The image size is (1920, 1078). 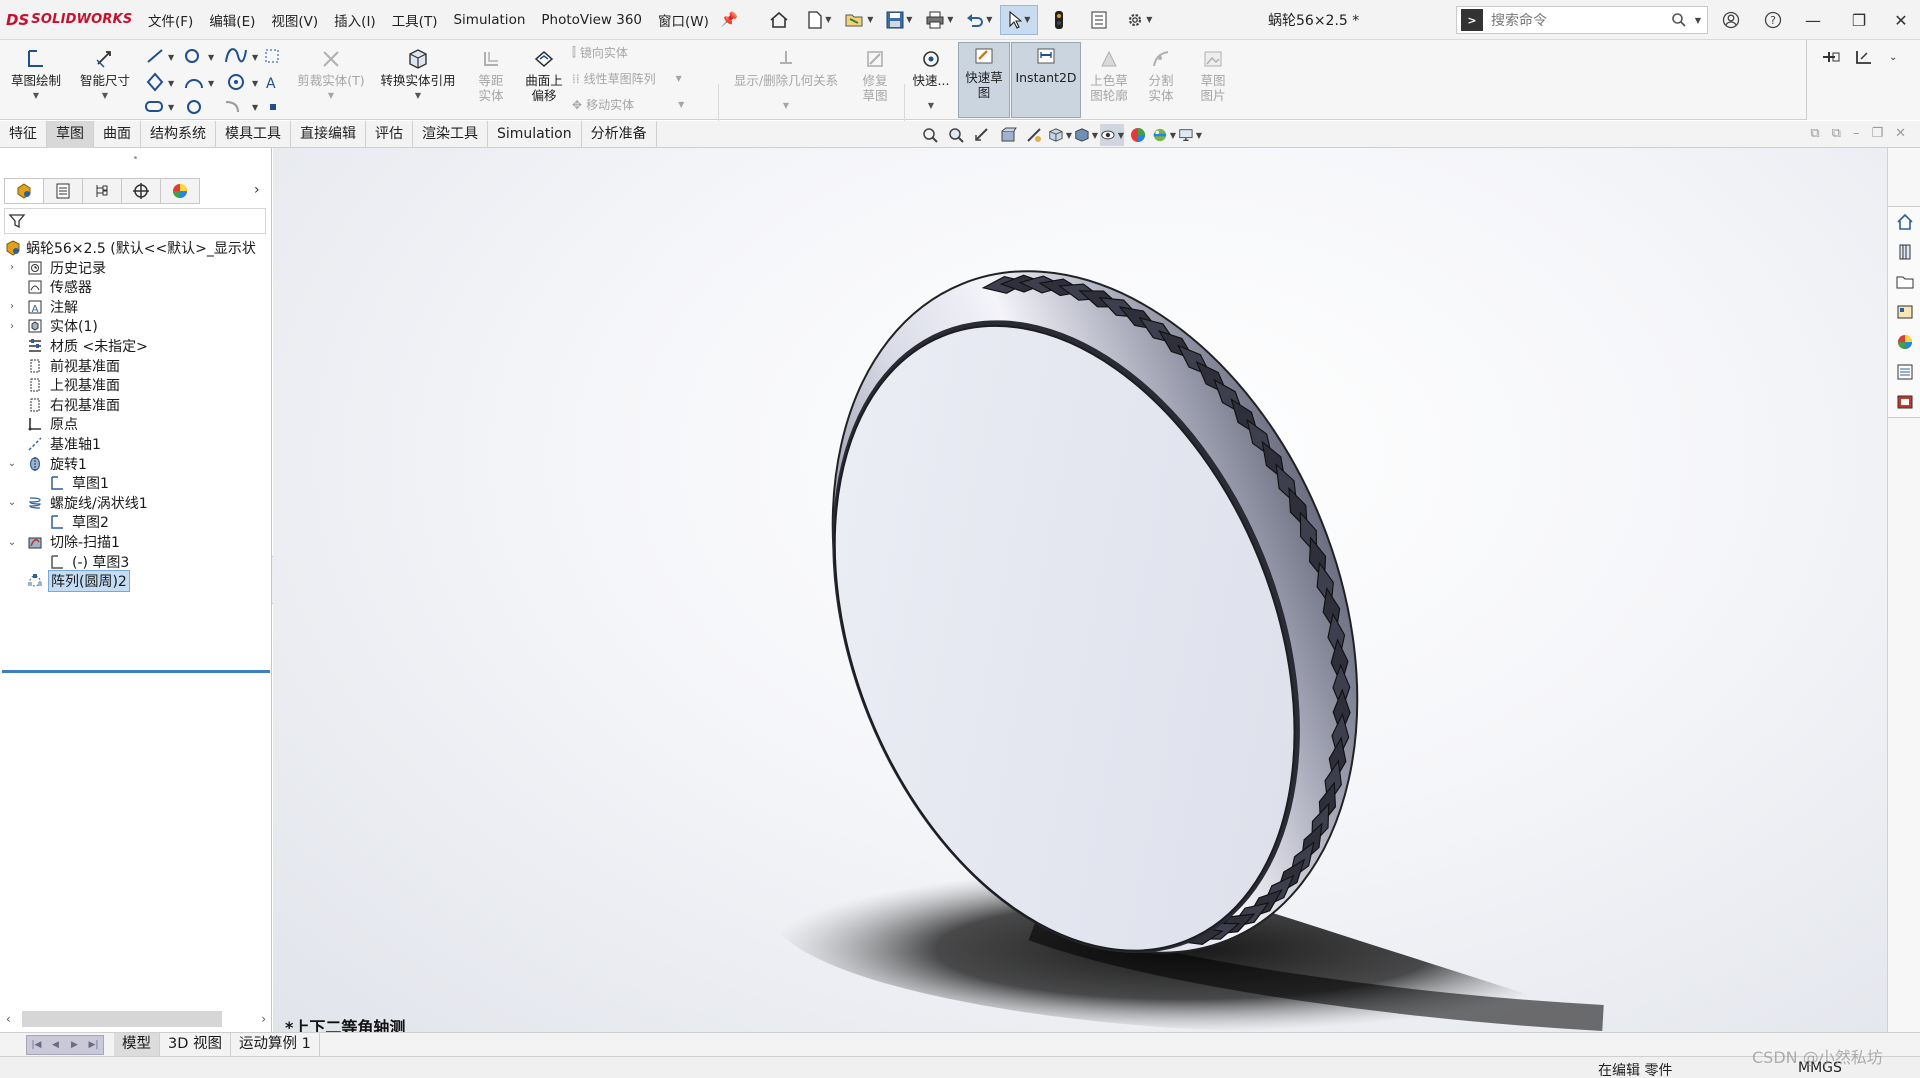 What do you see at coordinates (819, 20) in the screenshot?
I see `new-button: ▼` at bounding box center [819, 20].